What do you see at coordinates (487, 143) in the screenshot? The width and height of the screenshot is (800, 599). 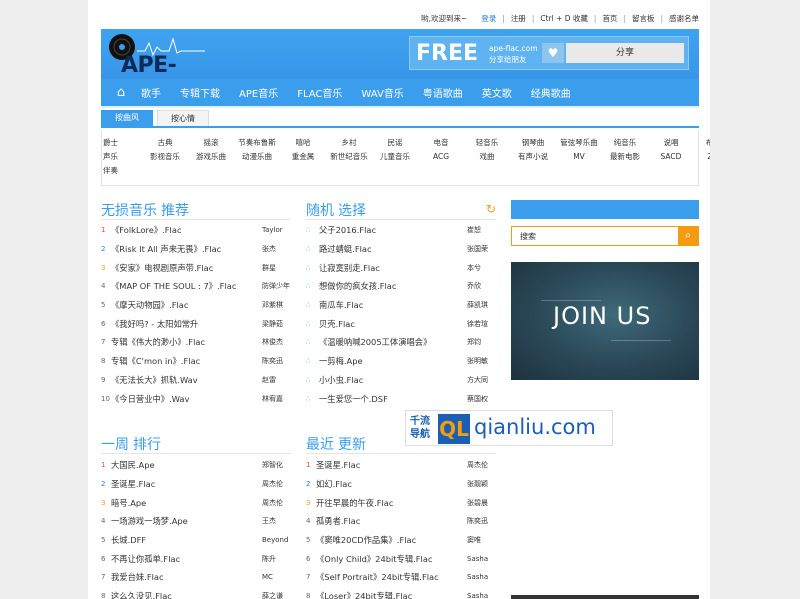 I see `genre-link: 轻音乐` at bounding box center [487, 143].